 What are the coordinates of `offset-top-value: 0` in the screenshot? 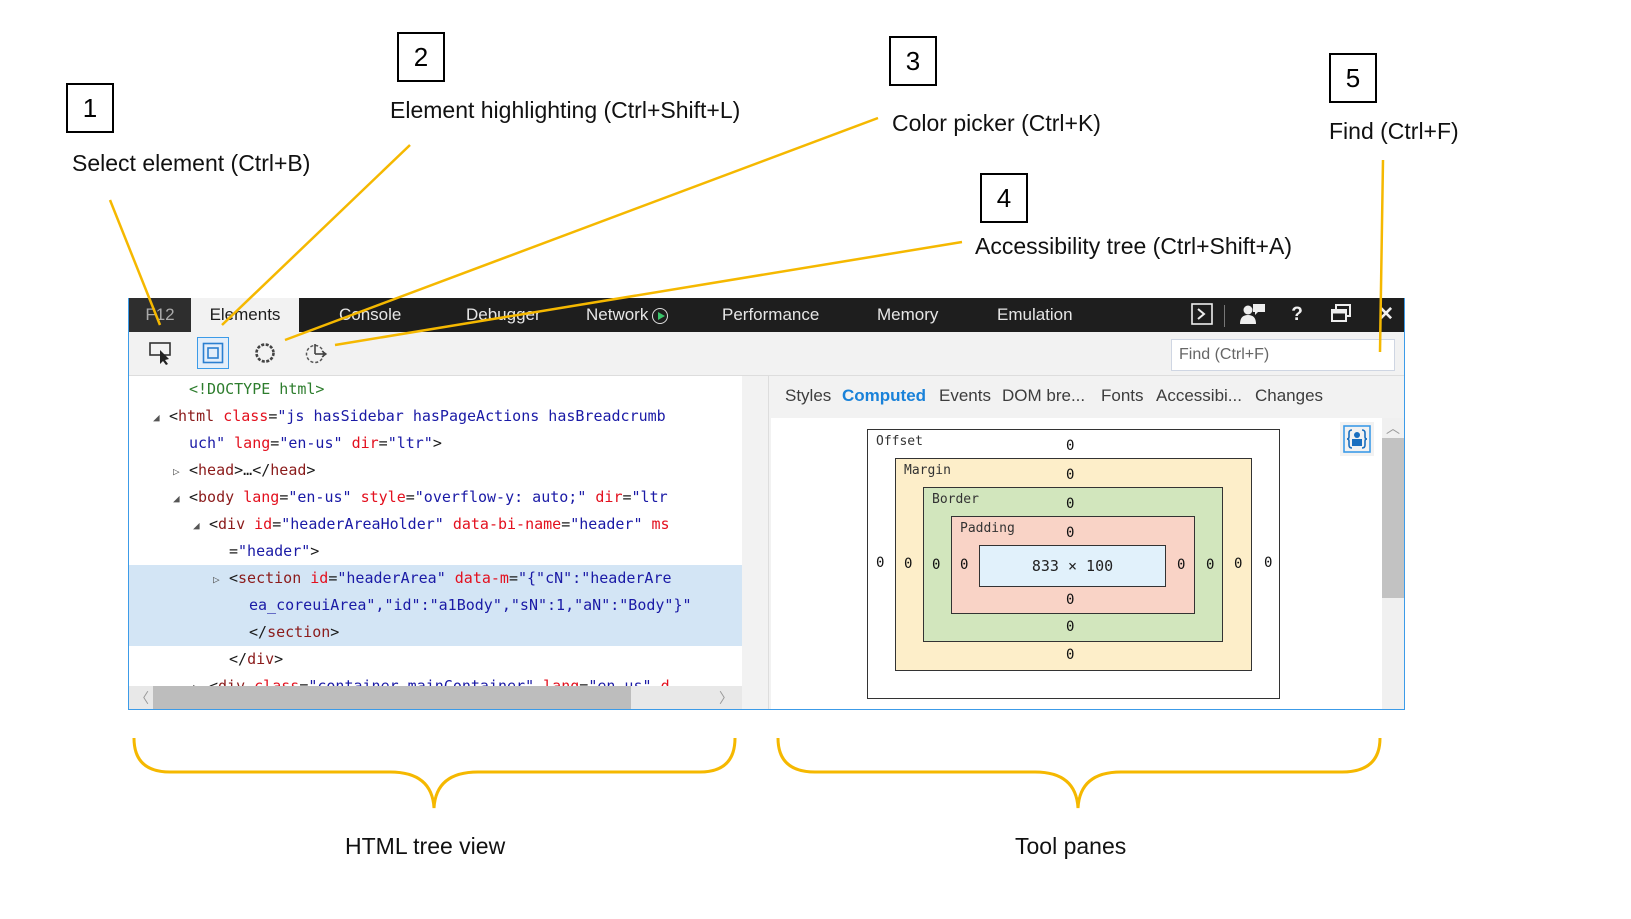 It's located at (1070, 446).